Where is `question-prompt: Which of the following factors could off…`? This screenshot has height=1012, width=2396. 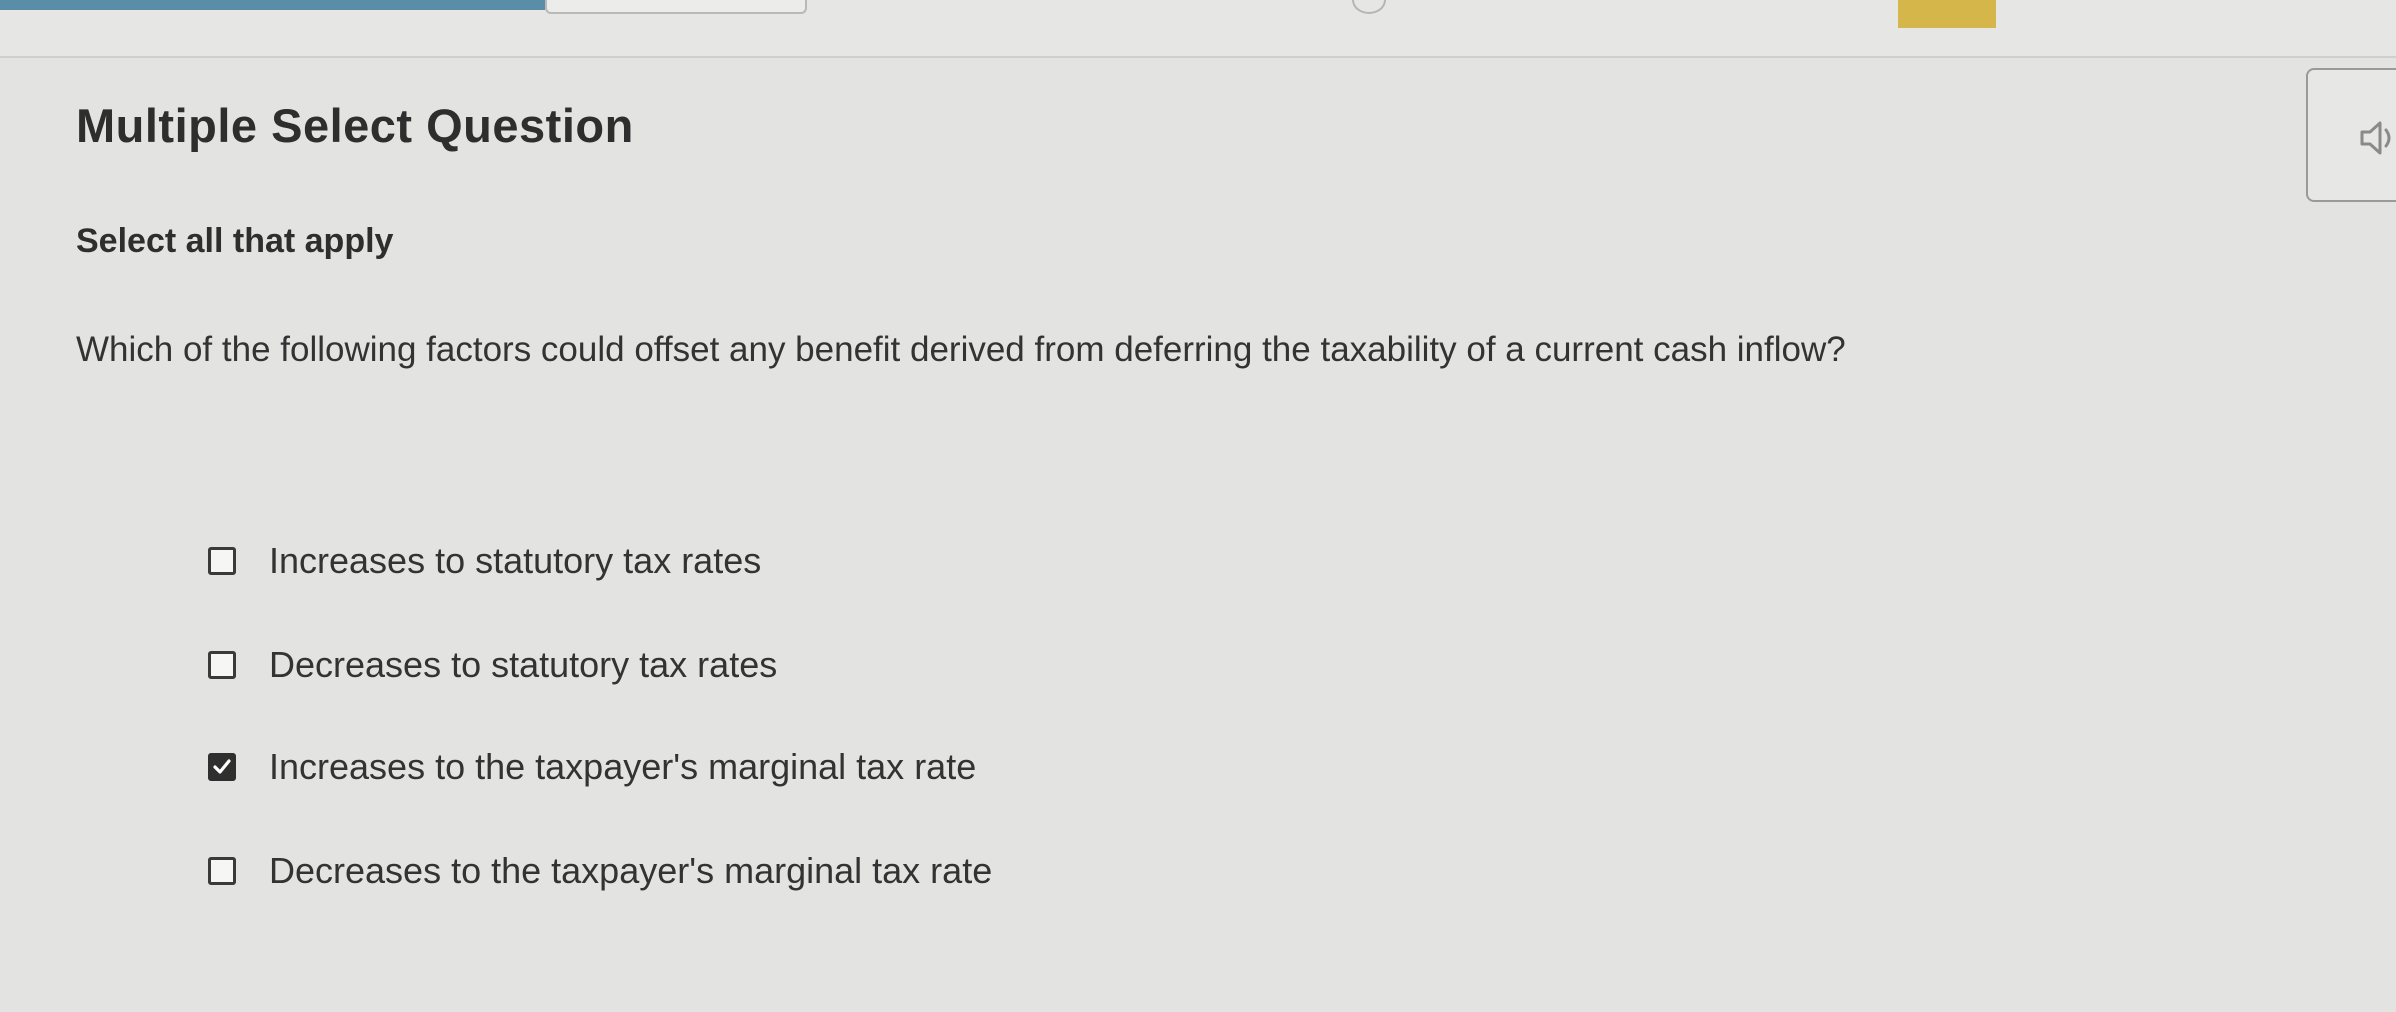 question-prompt: Which of the following factors could off… is located at coordinates (961, 349).